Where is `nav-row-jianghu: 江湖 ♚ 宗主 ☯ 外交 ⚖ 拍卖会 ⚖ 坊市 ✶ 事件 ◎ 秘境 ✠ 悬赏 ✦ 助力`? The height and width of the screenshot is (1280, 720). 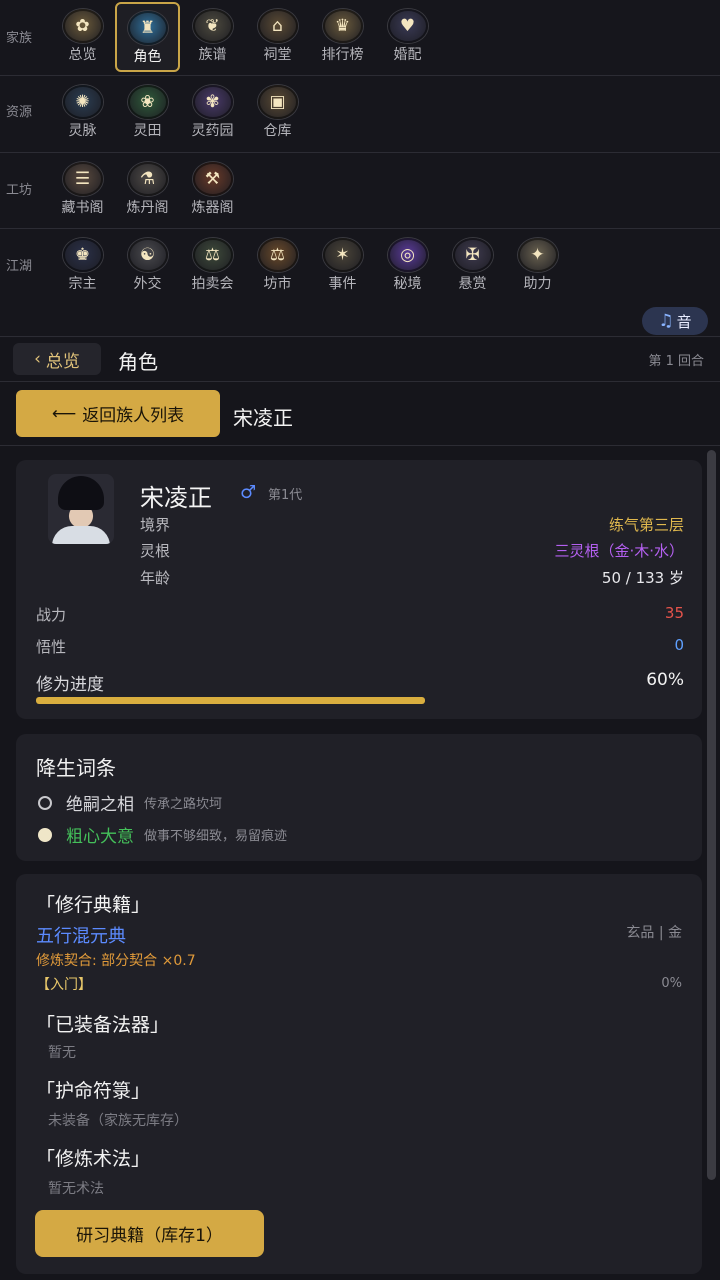 nav-row-jianghu: 江湖 ♚ 宗主 ☯ 外交 ⚖ 拍卖会 ⚖ 坊市 ✶ 事件 ◎ 秘境 ✠ 悬赏 ✦ 助力 is located at coordinates (360, 283).